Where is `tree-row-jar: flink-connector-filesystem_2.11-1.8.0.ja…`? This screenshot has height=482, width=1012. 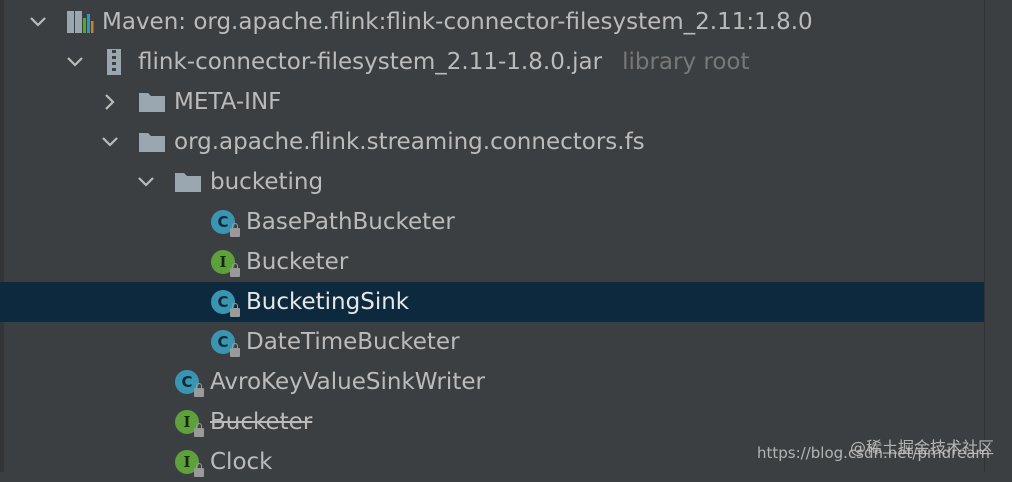
tree-row-jar: flink-connector-filesystem_2.11-1.8.0.ja… is located at coordinates (492, 62).